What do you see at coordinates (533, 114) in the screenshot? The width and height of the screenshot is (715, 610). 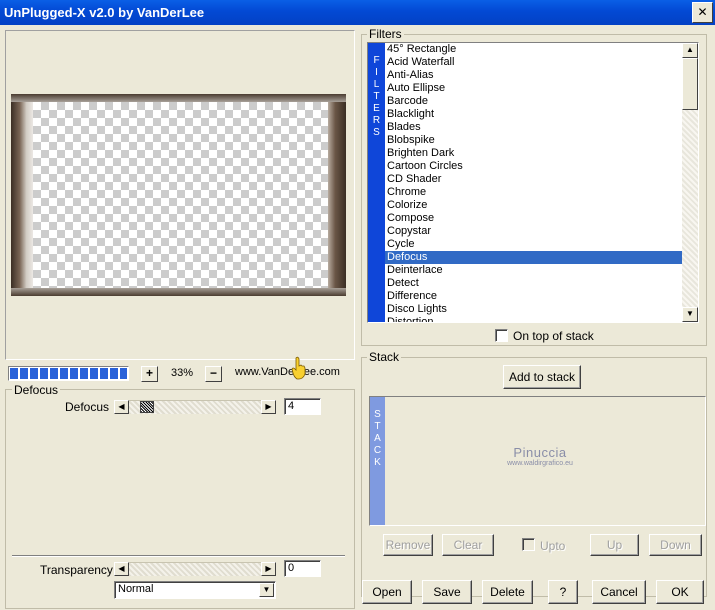 I see `filter-list-item: Blacklight` at bounding box center [533, 114].